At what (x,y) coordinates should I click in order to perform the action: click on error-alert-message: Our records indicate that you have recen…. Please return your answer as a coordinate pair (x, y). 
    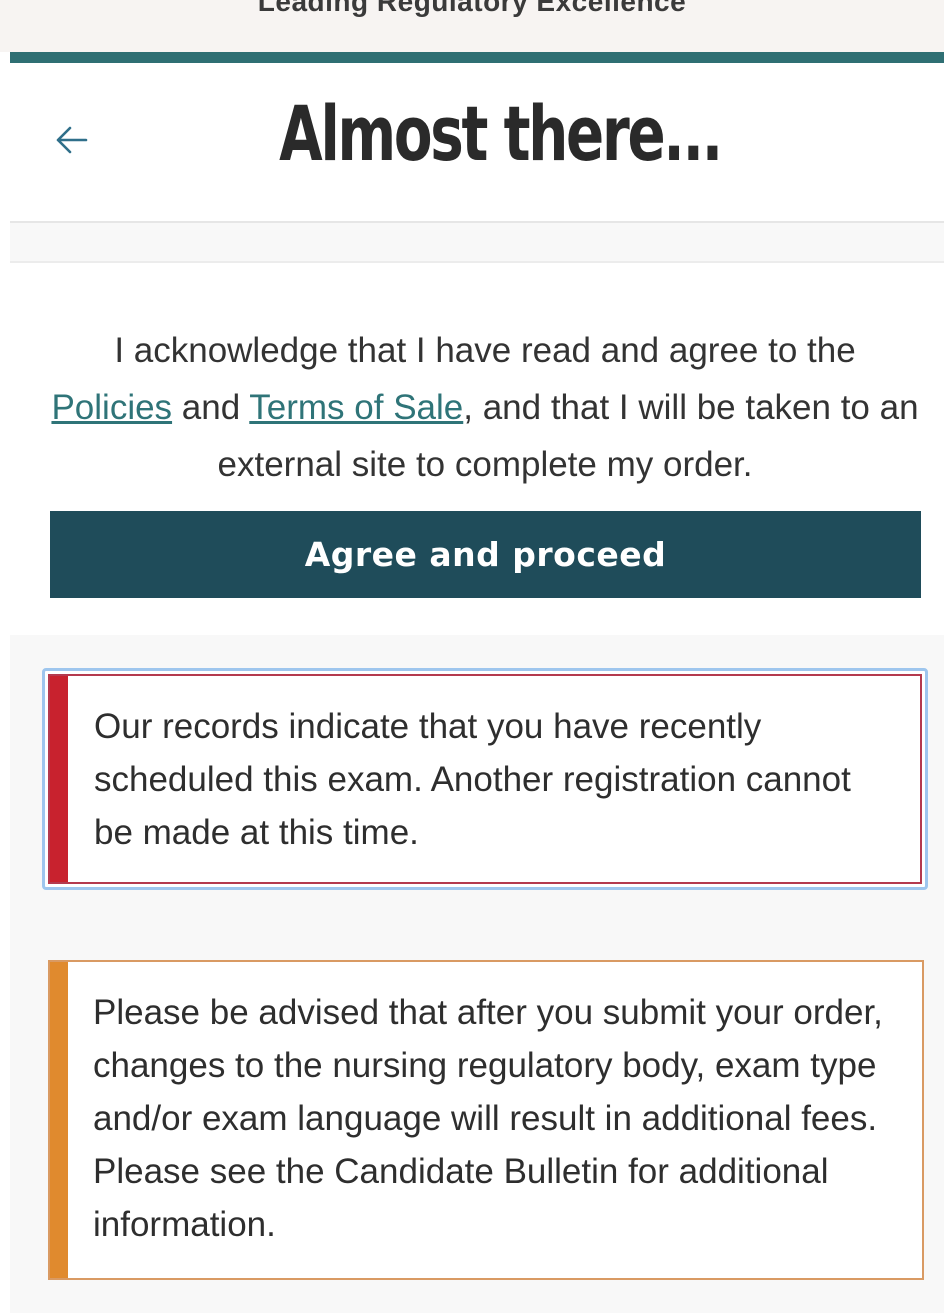
    Looking at the image, I should click on (472, 779).